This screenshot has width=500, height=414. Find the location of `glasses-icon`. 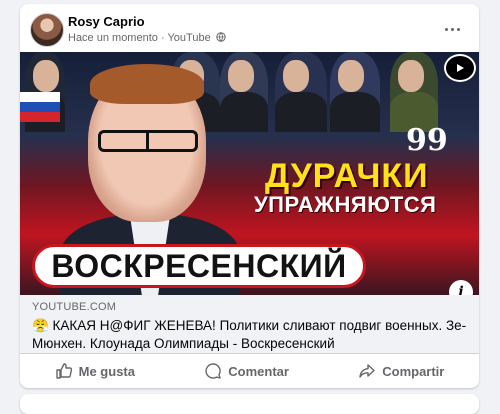

glasses-icon is located at coordinates (148, 141).